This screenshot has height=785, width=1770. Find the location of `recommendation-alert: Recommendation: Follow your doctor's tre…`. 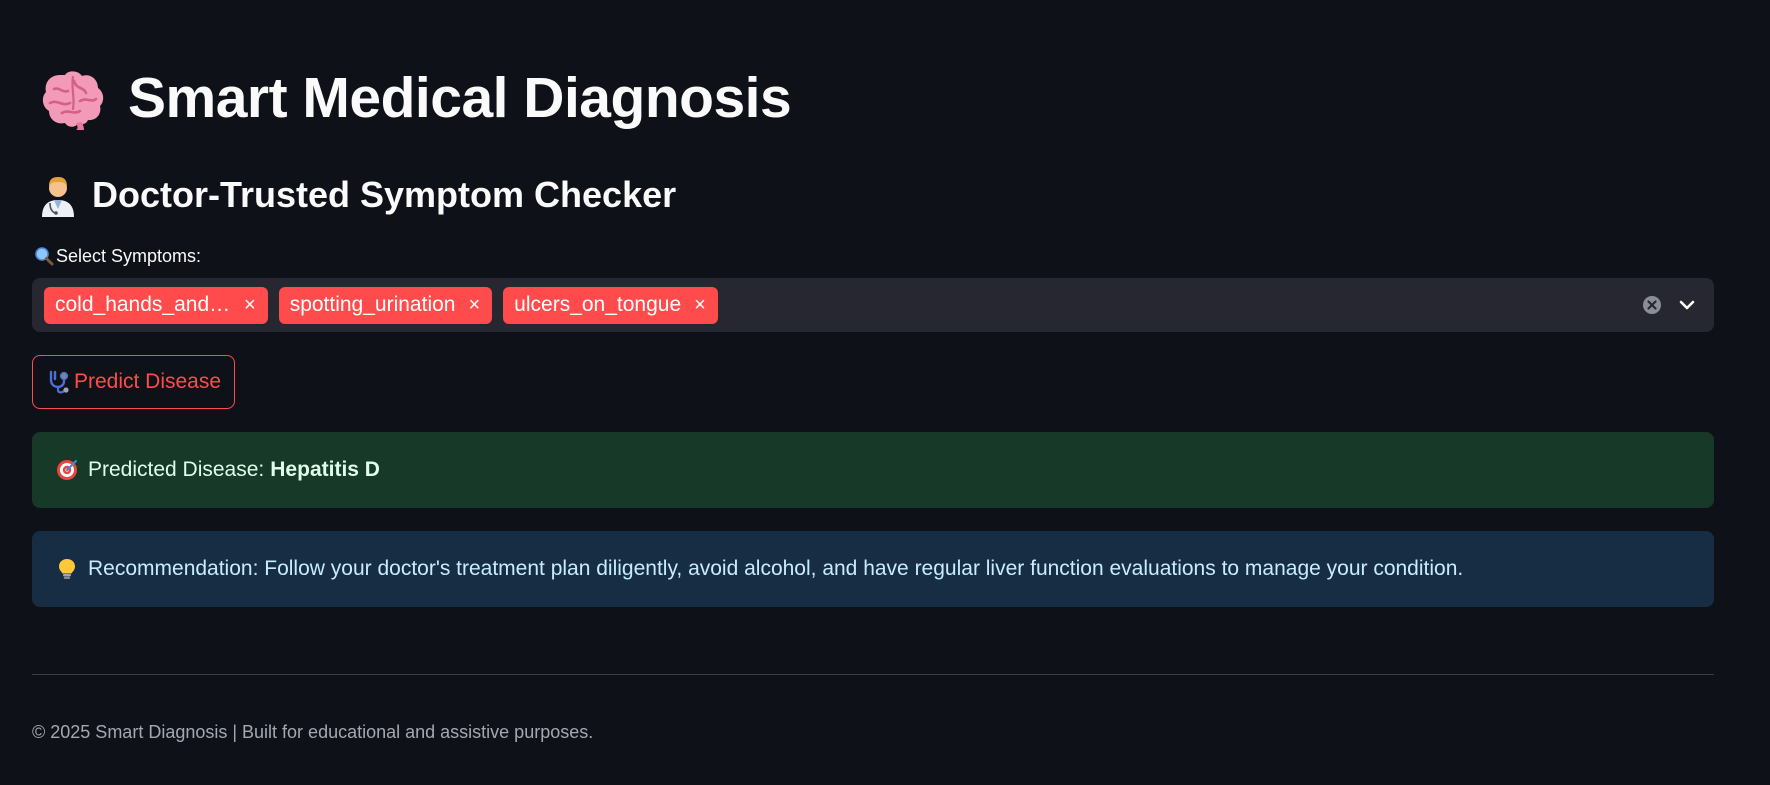

recommendation-alert: Recommendation: Follow your doctor's tre… is located at coordinates (873, 569).